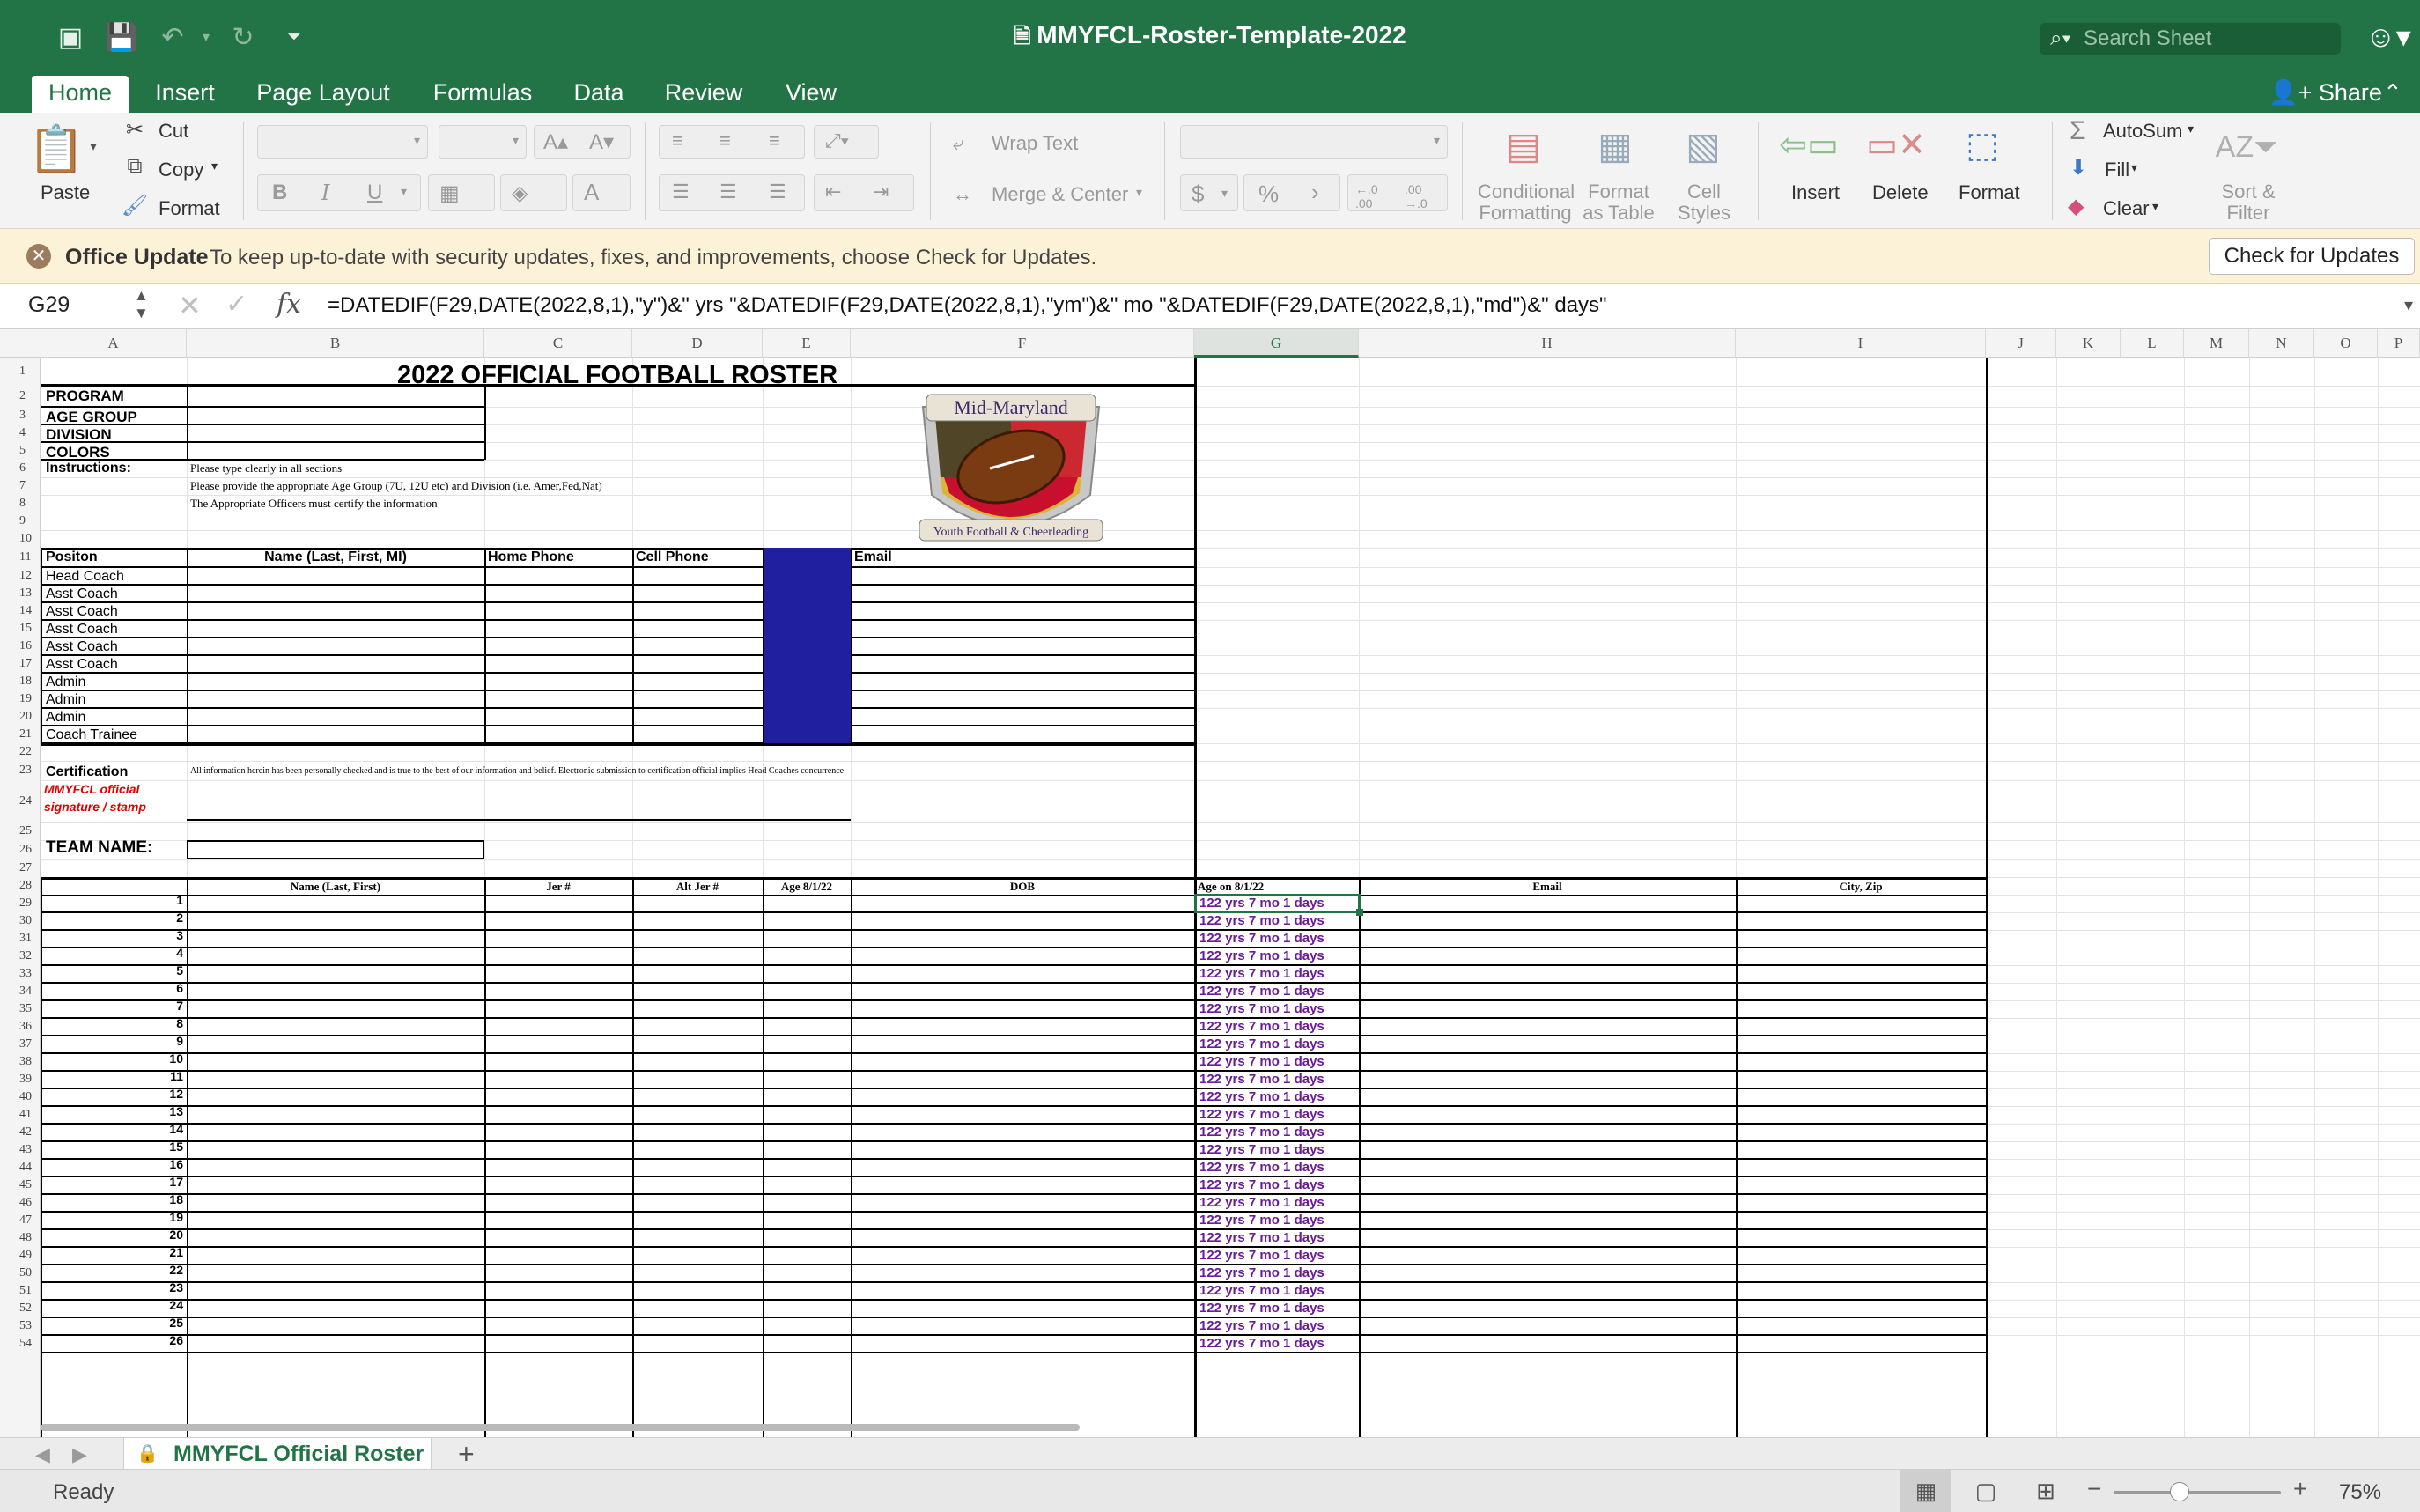 This screenshot has width=2420, height=1512. What do you see at coordinates (2216, 343) in the screenshot?
I see `column-header-m: M` at bounding box center [2216, 343].